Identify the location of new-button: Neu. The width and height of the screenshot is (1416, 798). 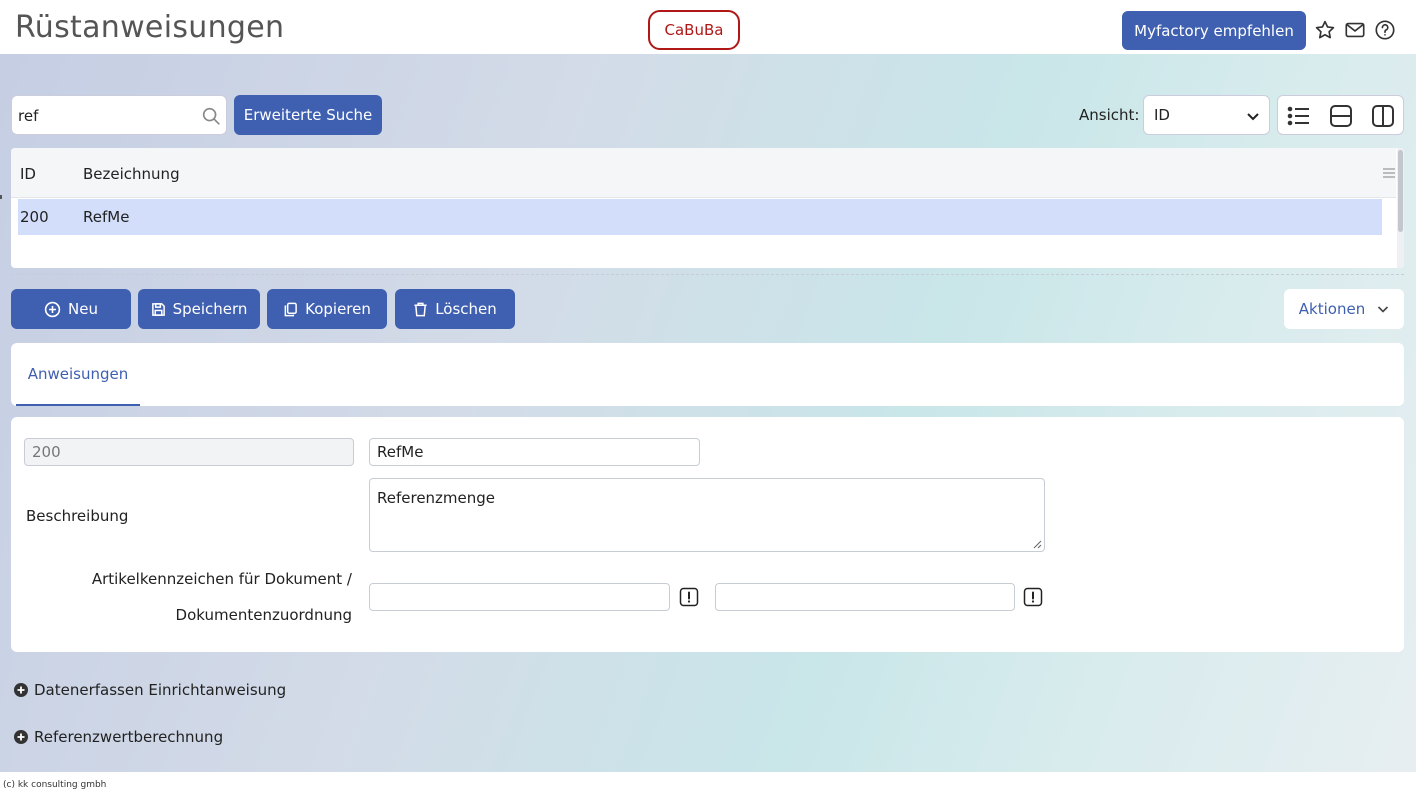
(71, 309).